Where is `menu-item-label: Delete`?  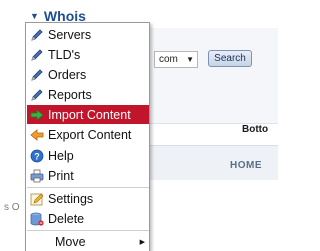 menu-item-label: Delete is located at coordinates (66, 218).